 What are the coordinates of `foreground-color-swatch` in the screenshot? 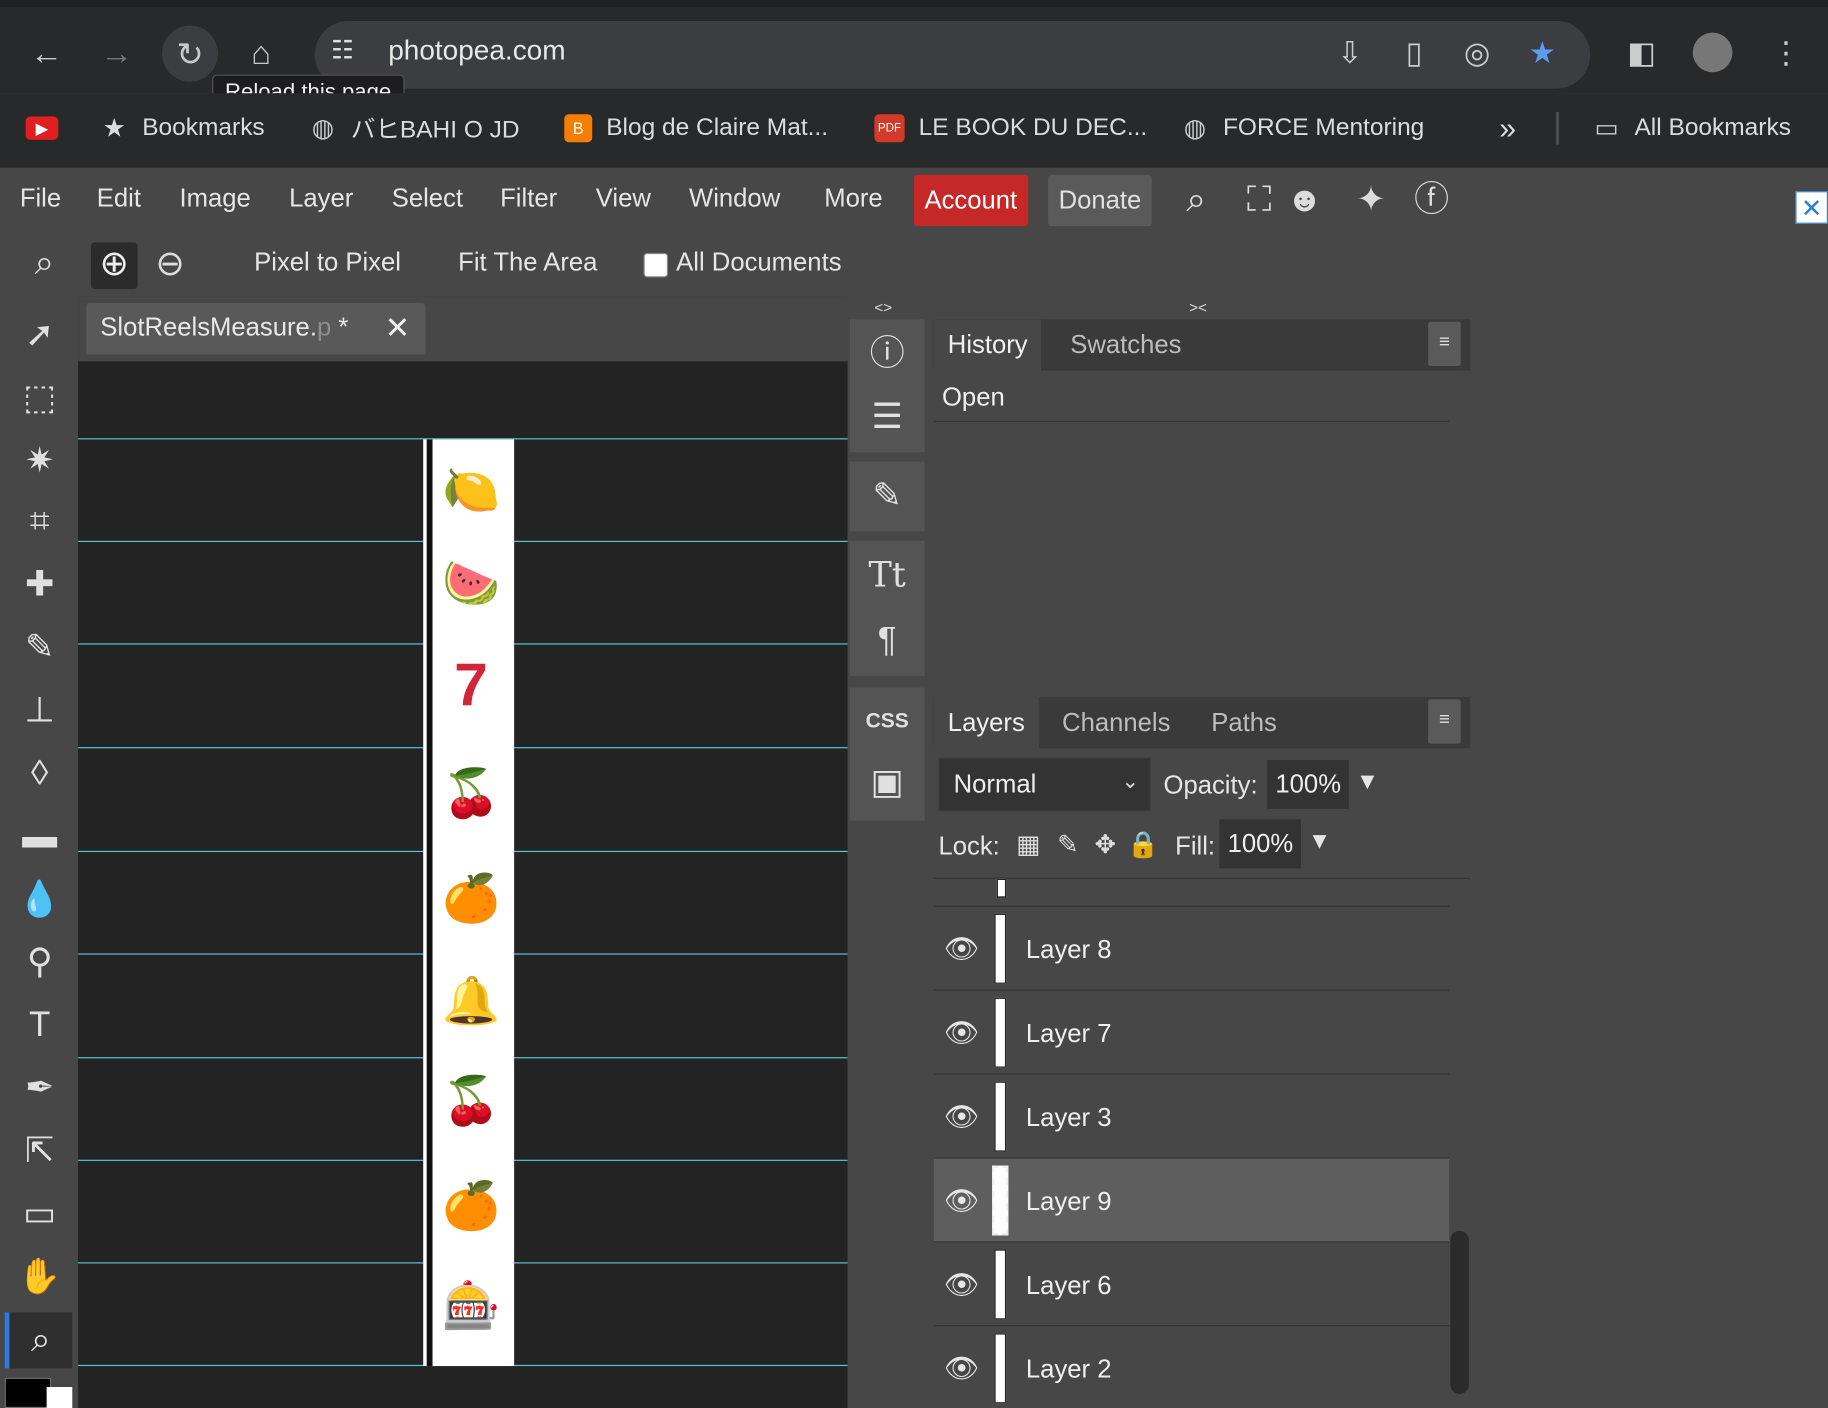 It's located at (28, 1392).